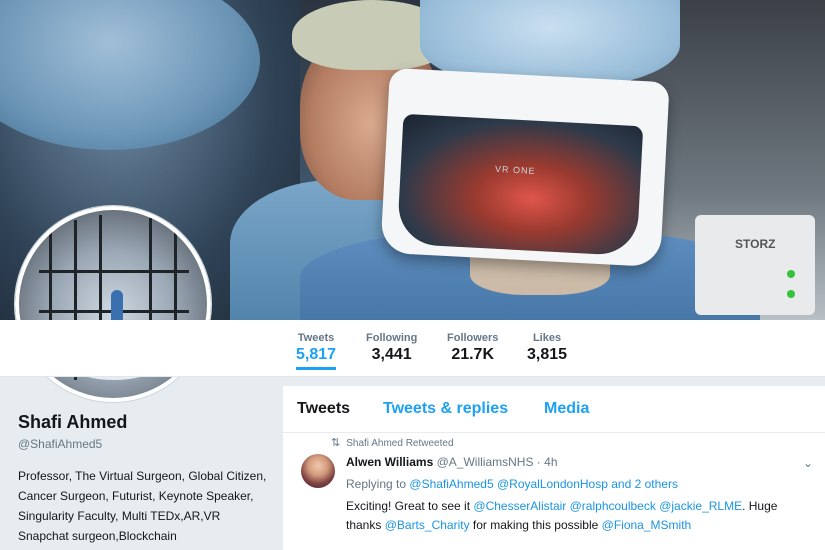 The width and height of the screenshot is (825, 550). I want to click on medical-device-label: STORZ, so click(755, 244).